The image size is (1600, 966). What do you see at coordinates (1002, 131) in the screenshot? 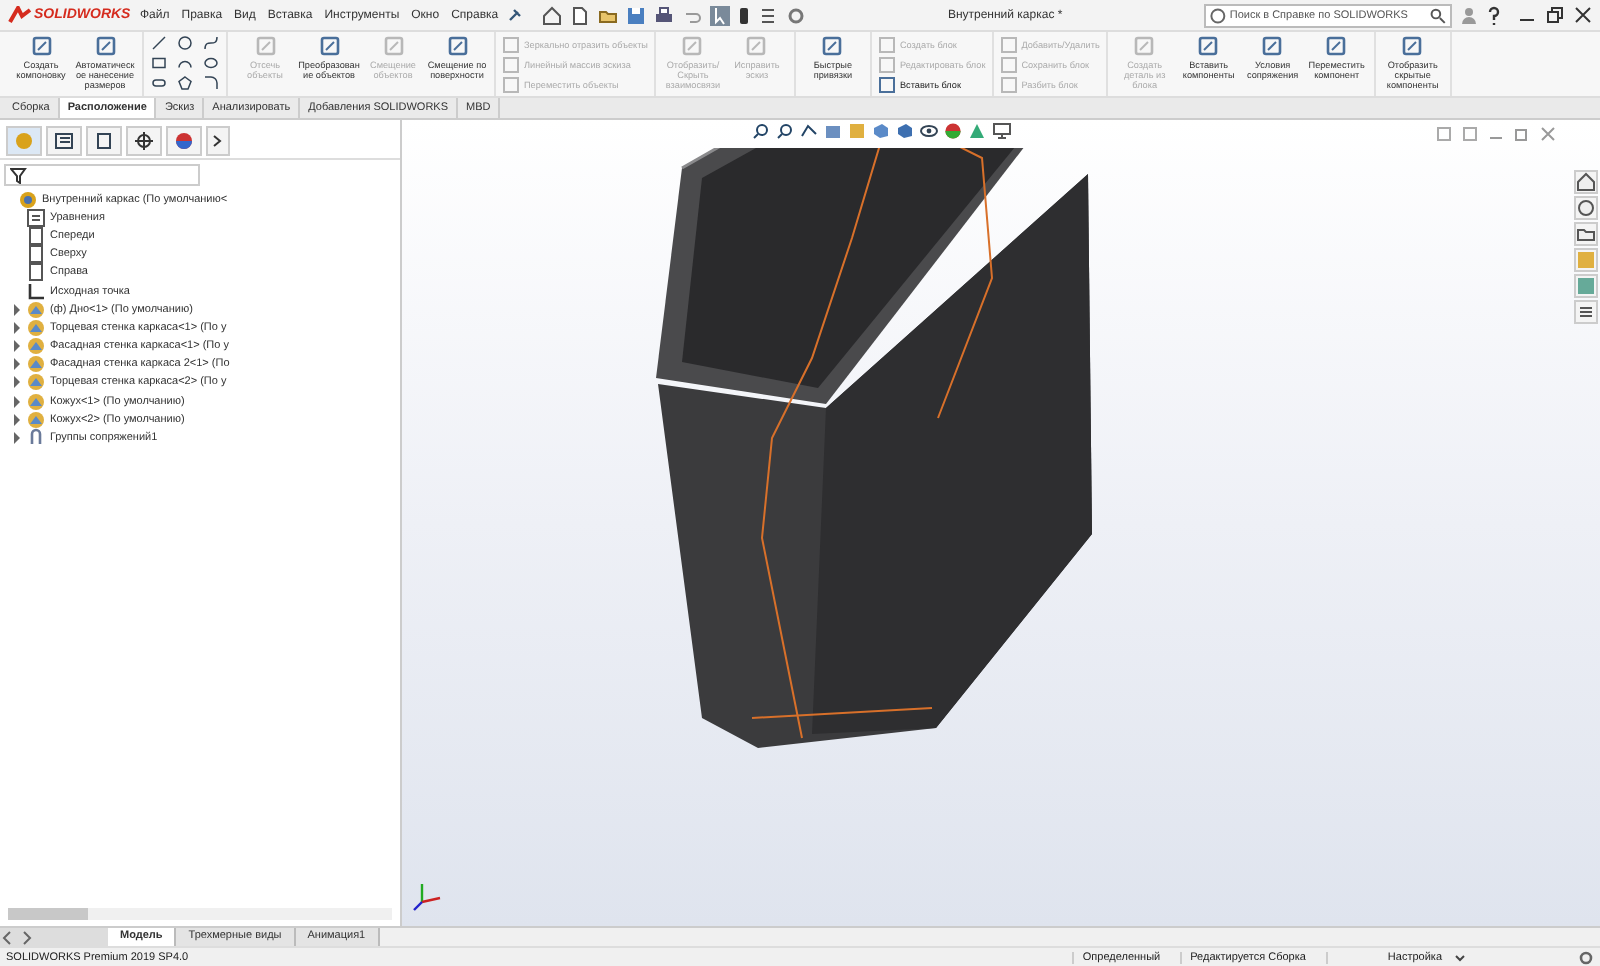
I see `monitor-icon` at bounding box center [1002, 131].